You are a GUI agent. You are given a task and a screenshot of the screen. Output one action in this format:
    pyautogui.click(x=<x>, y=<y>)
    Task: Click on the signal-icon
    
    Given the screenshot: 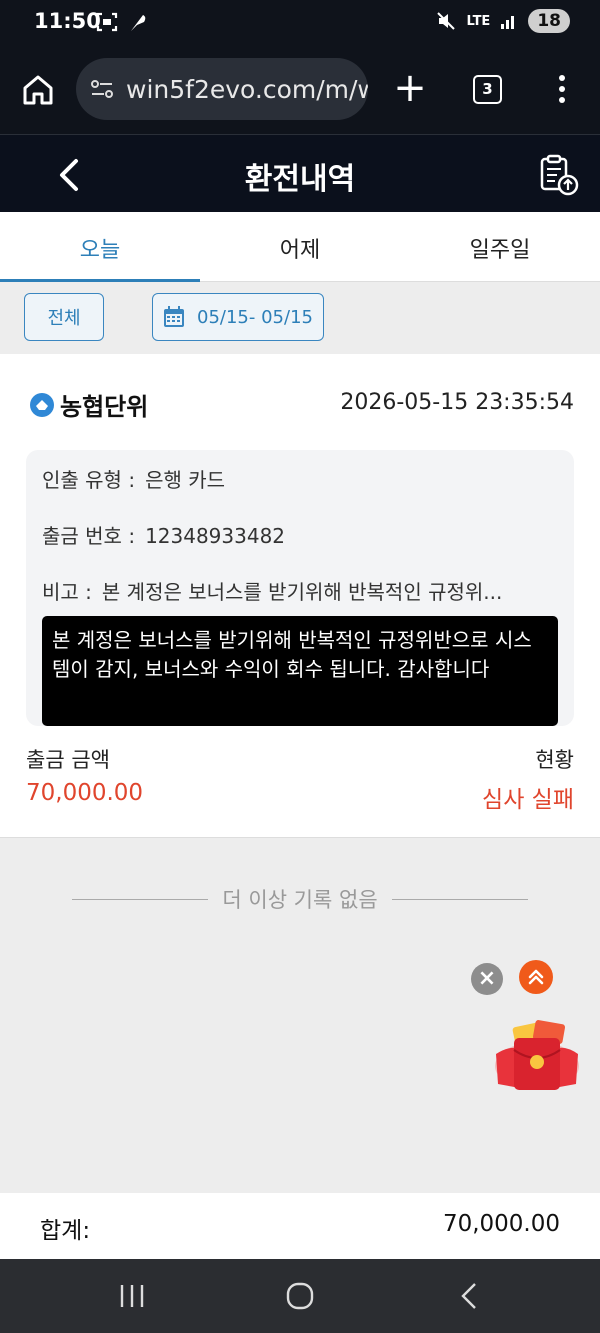 What is the action you would take?
    pyautogui.click(x=508, y=22)
    